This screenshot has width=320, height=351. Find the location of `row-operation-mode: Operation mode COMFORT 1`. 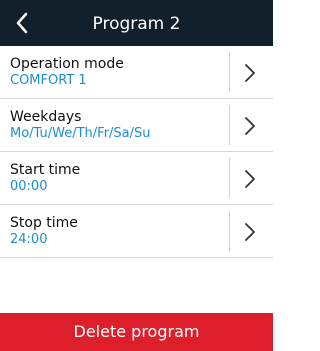

row-operation-mode: Operation mode COMFORT 1 is located at coordinates (136, 72).